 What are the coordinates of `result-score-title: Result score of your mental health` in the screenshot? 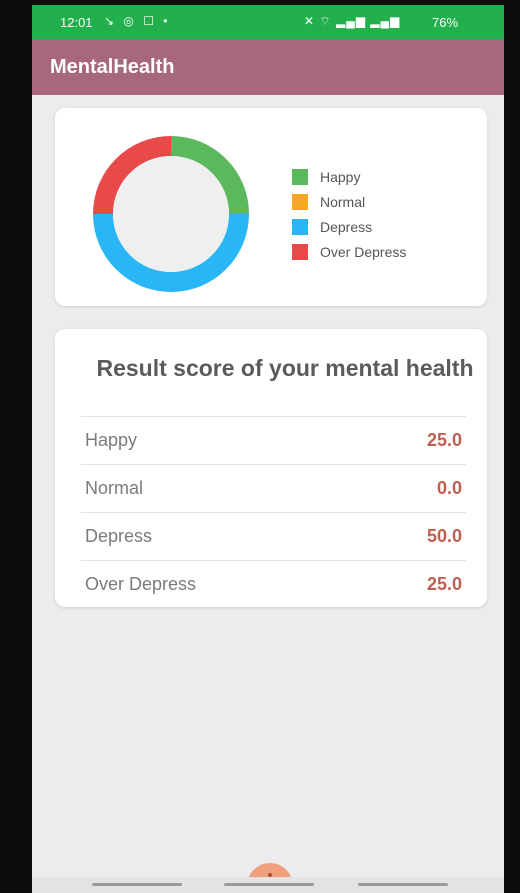 It's located at (285, 368).